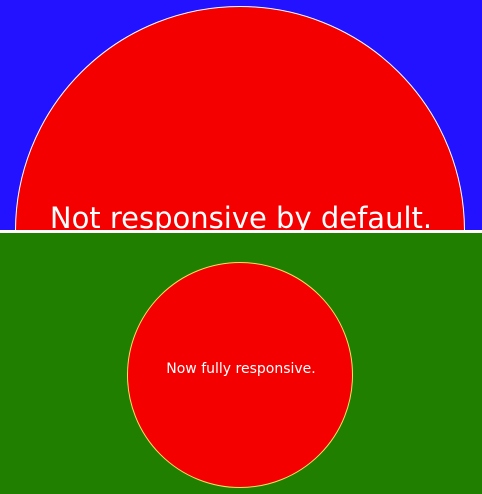 This screenshot has width=482, height=494. Describe the element at coordinates (241, 369) in the screenshot. I see `responsive-label: Now fully responsive.` at that location.